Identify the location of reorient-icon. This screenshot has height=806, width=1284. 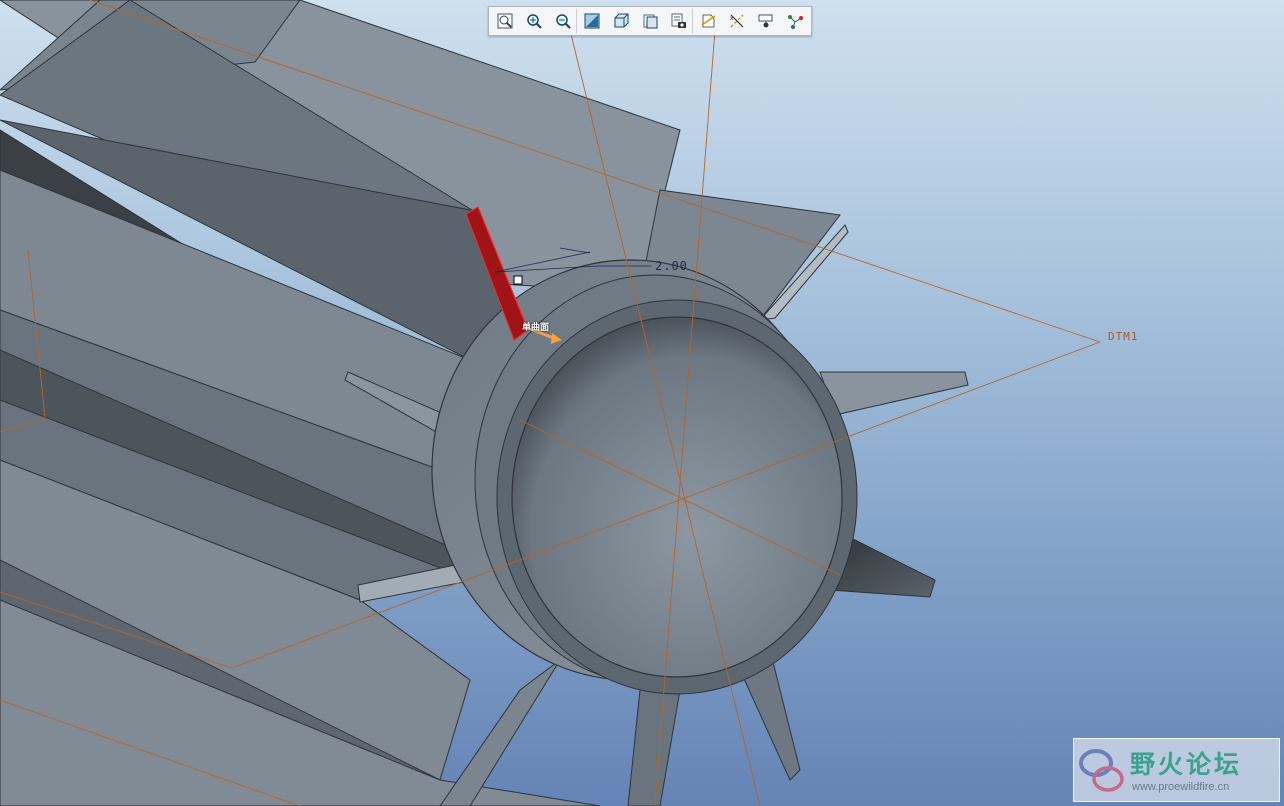
(592, 21).